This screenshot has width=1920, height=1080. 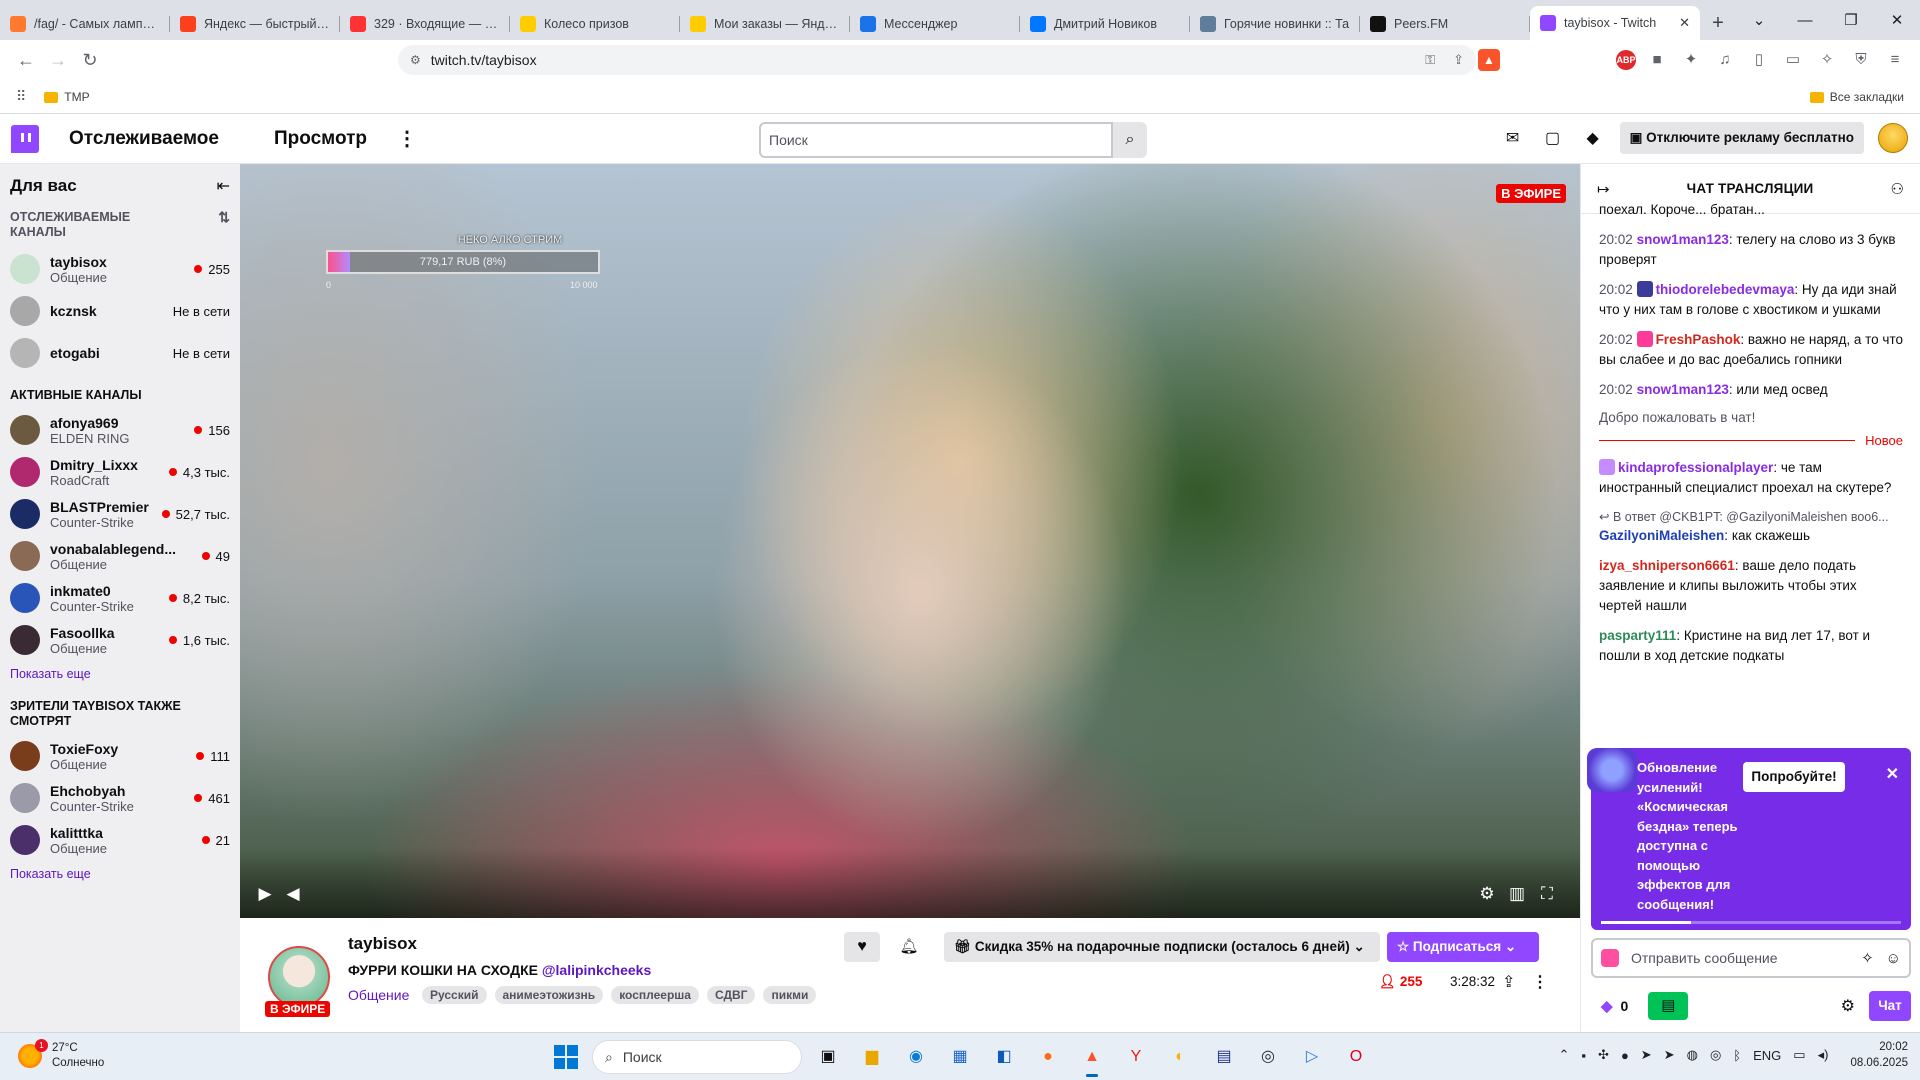 What do you see at coordinates (935, 24) in the screenshot?
I see `browser-tab: Мессенджер` at bounding box center [935, 24].